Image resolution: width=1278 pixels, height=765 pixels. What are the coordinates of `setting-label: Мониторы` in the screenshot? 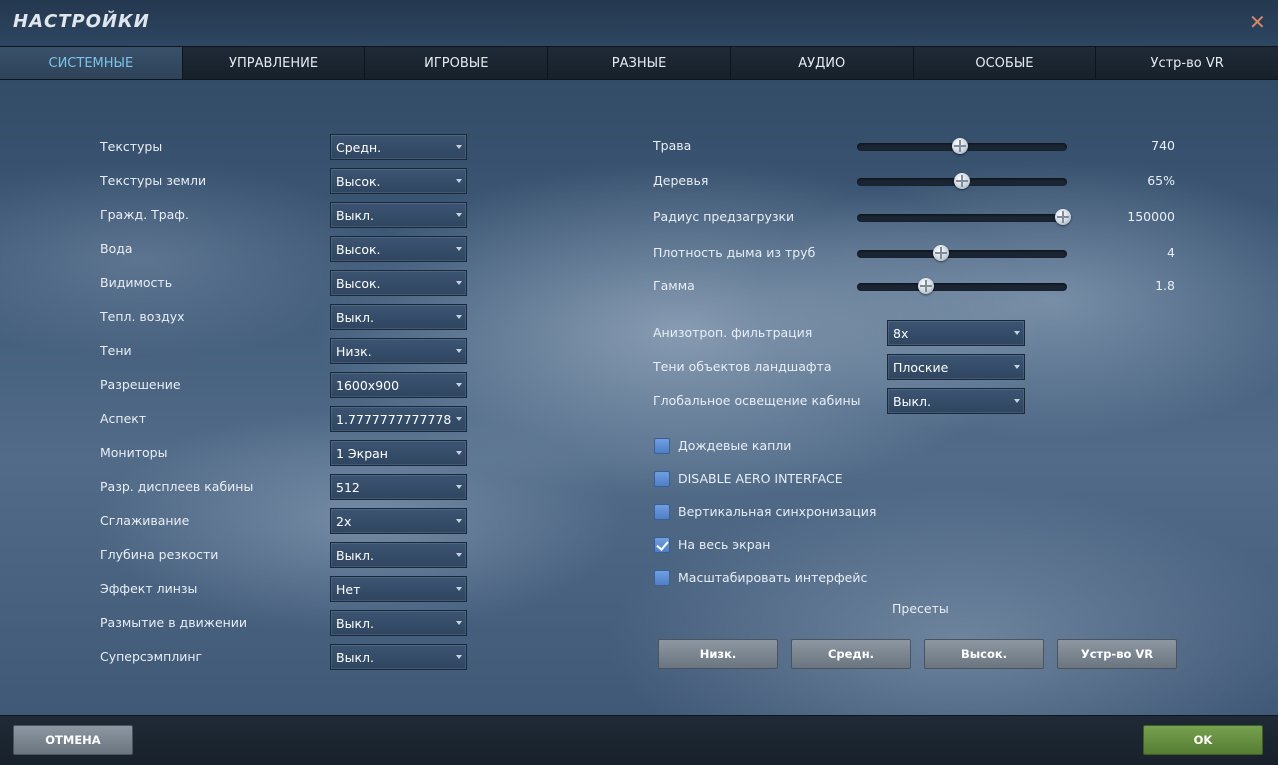 It's located at (134, 452).